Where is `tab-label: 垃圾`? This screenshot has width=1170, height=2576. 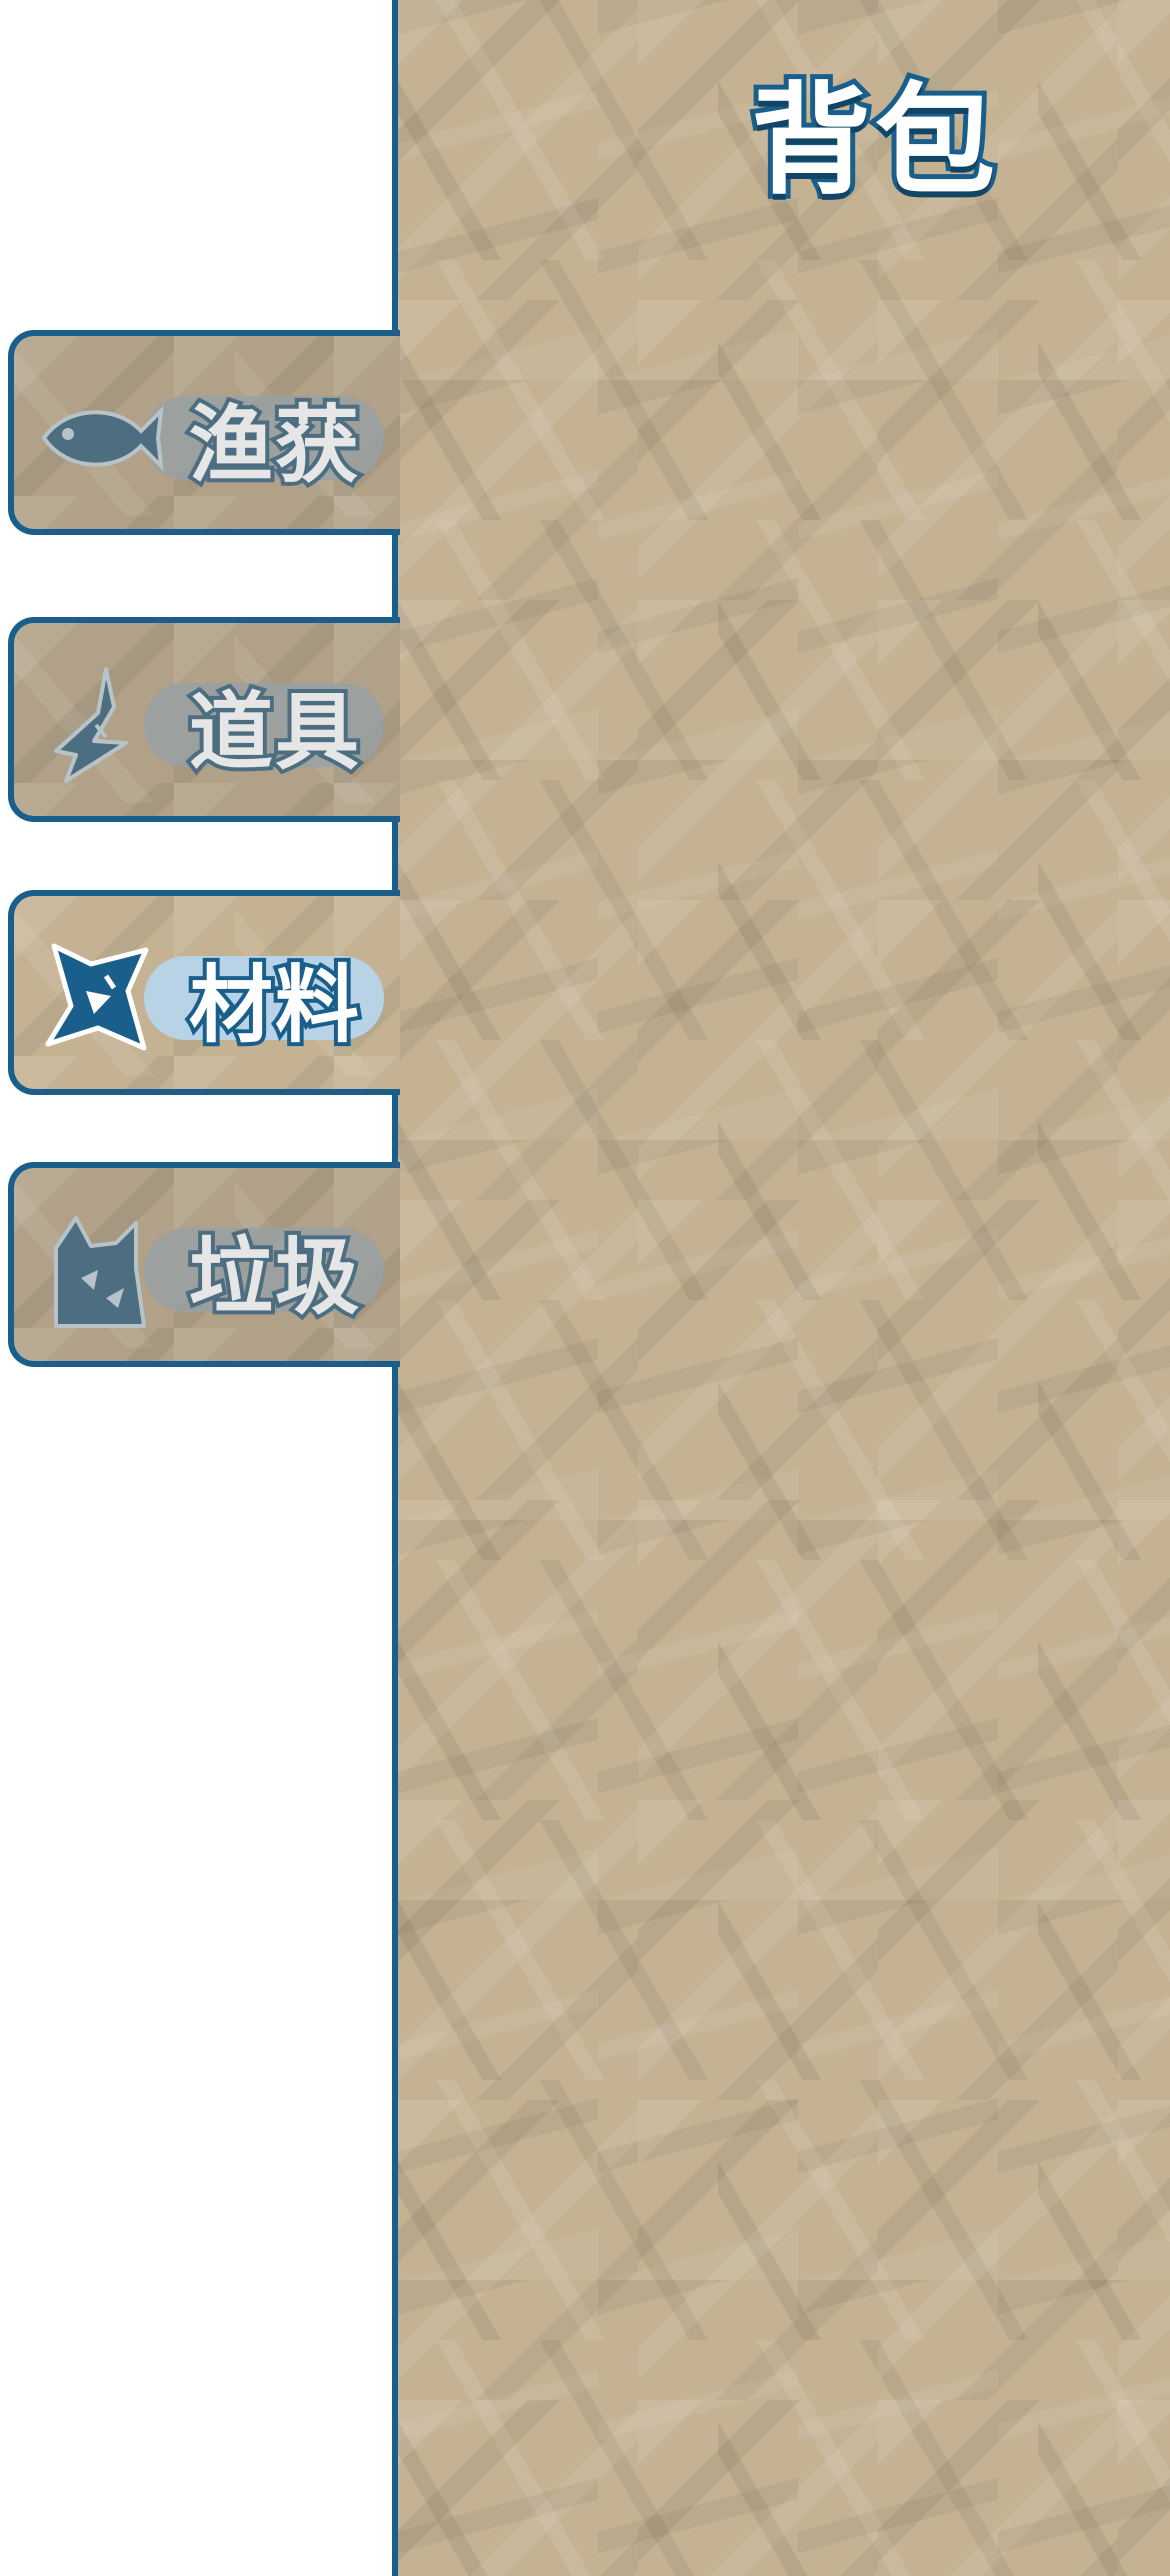
tab-label: 垃圾 is located at coordinates (274, 1277).